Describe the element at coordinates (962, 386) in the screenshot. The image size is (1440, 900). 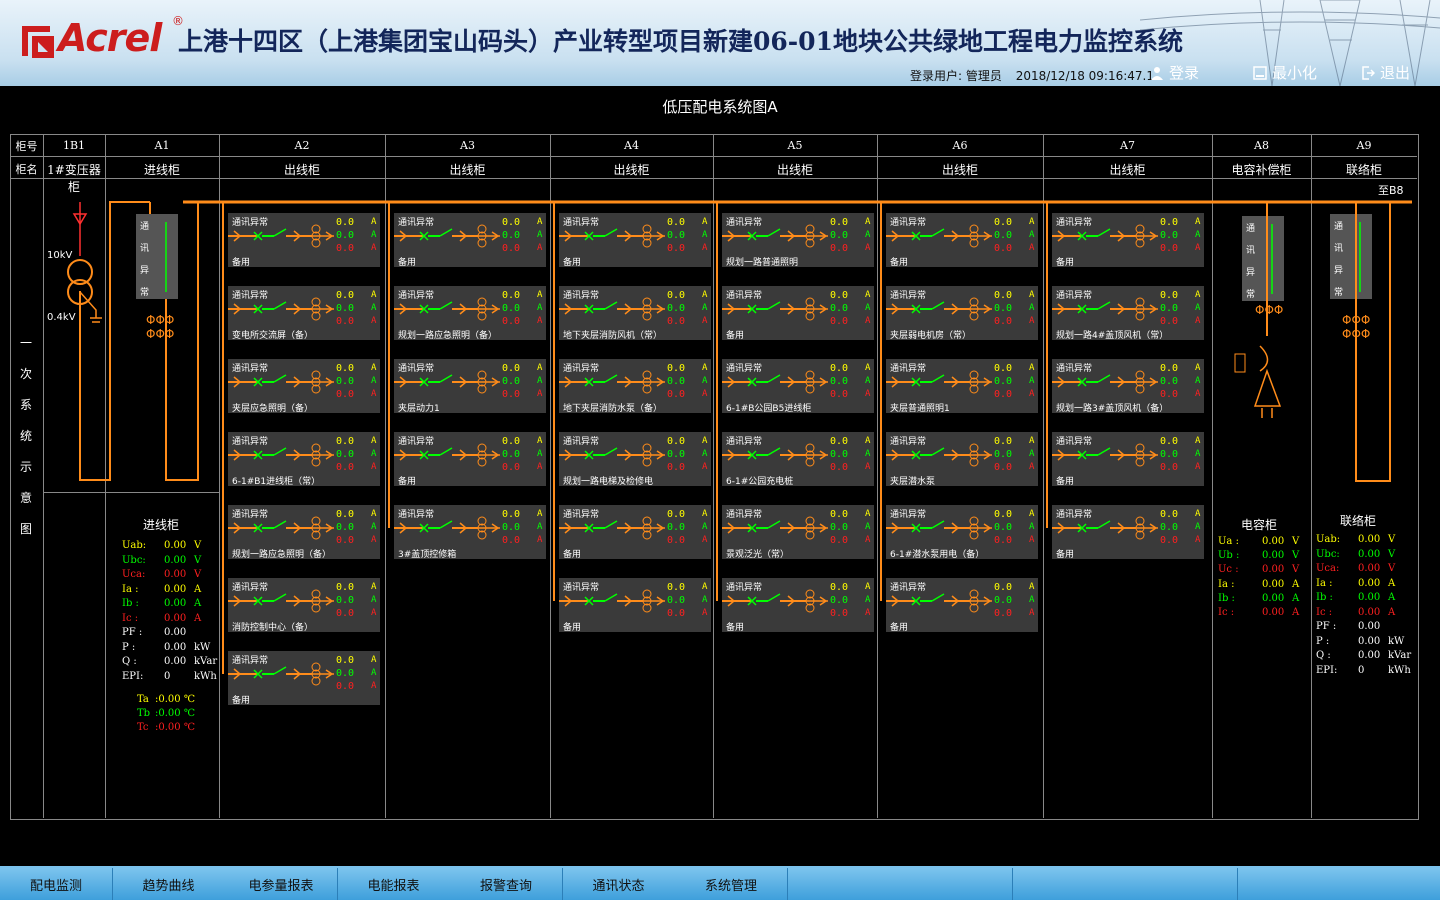
I see `feeder-card: 通讯异常 0.0 A 0.0 A 0.0 A 夹层普通照明1` at that location.